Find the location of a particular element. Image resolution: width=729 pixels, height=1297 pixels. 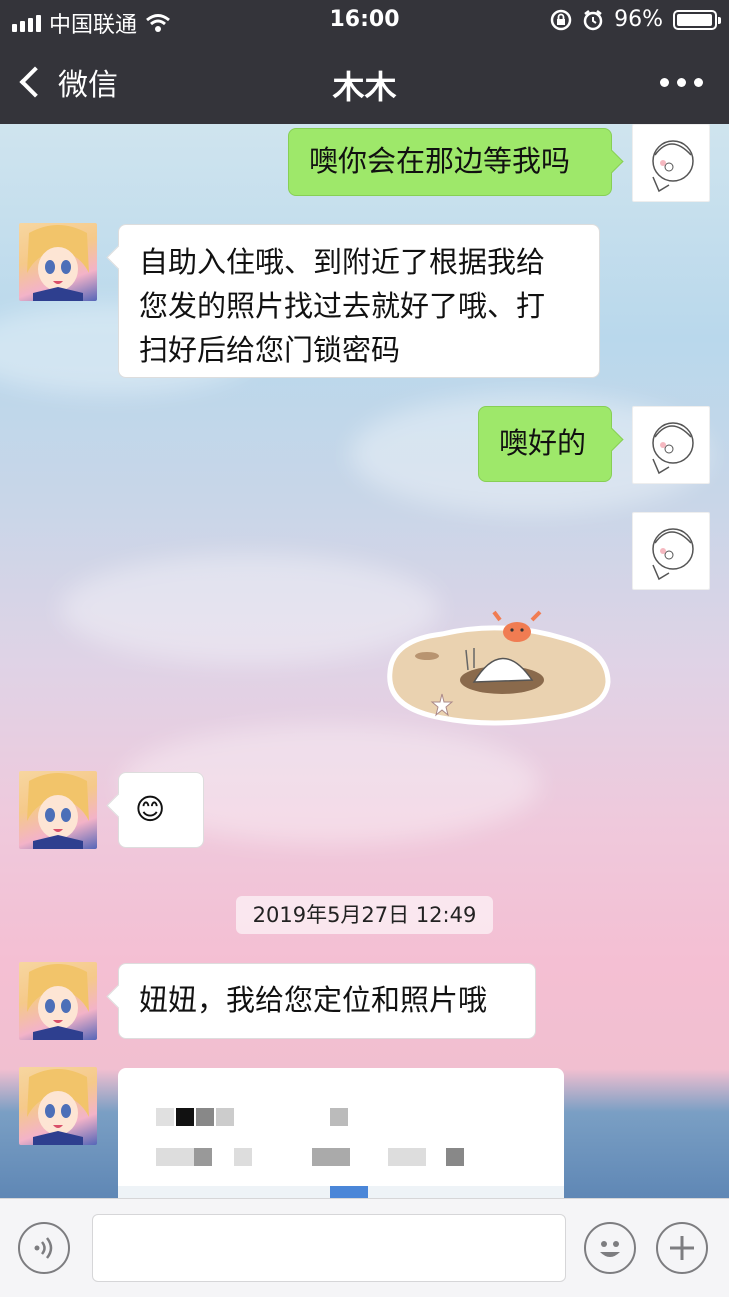

message-text-line: 自助入住哦、到附近了根据我给 is located at coordinates (342, 262).